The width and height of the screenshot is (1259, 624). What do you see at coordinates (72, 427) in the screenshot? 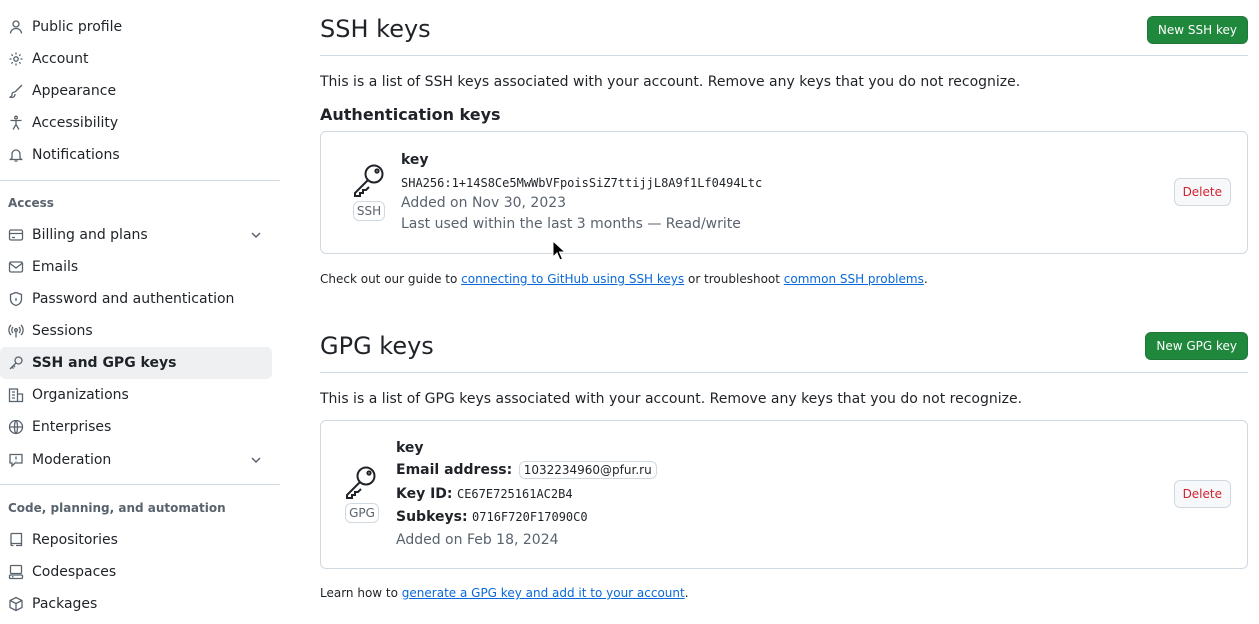
I see `sidebar-item-label: Enterprises` at bounding box center [72, 427].